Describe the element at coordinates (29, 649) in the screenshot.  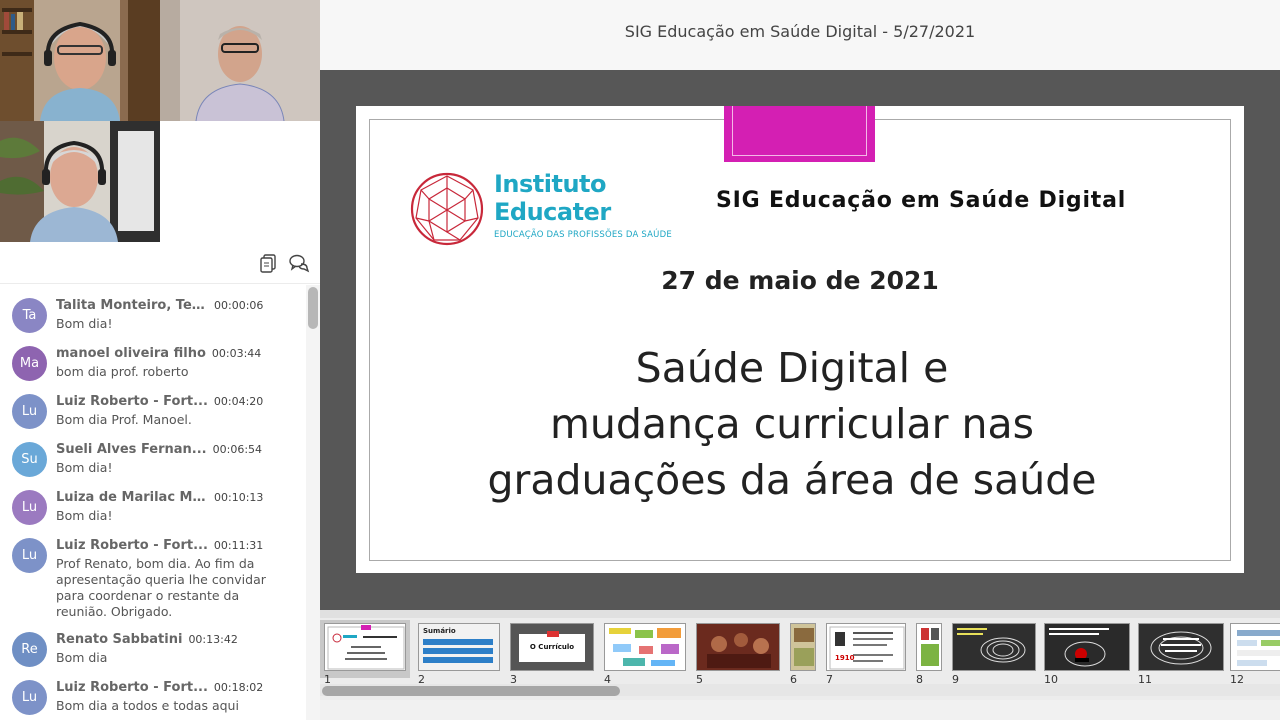
I see `avatar: Re` at that location.